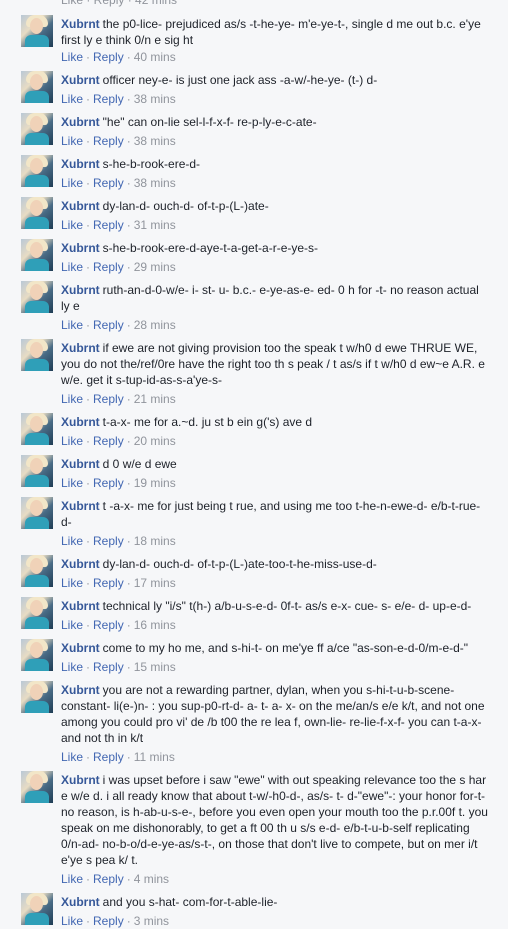 The width and height of the screenshot is (508, 929). Describe the element at coordinates (151, 164) in the screenshot. I see `comment-text: s-he-b-rook-ere-d-` at that location.